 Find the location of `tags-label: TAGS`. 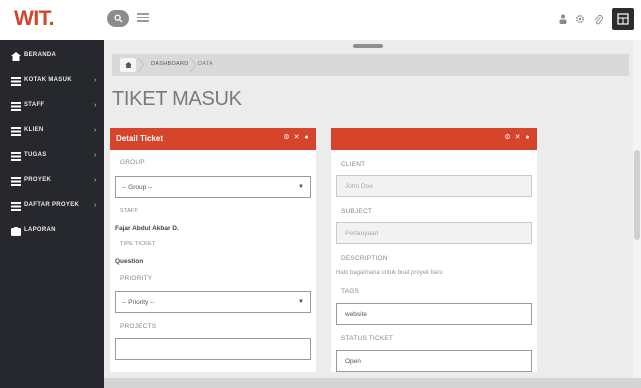

tags-label: TAGS is located at coordinates (350, 291).